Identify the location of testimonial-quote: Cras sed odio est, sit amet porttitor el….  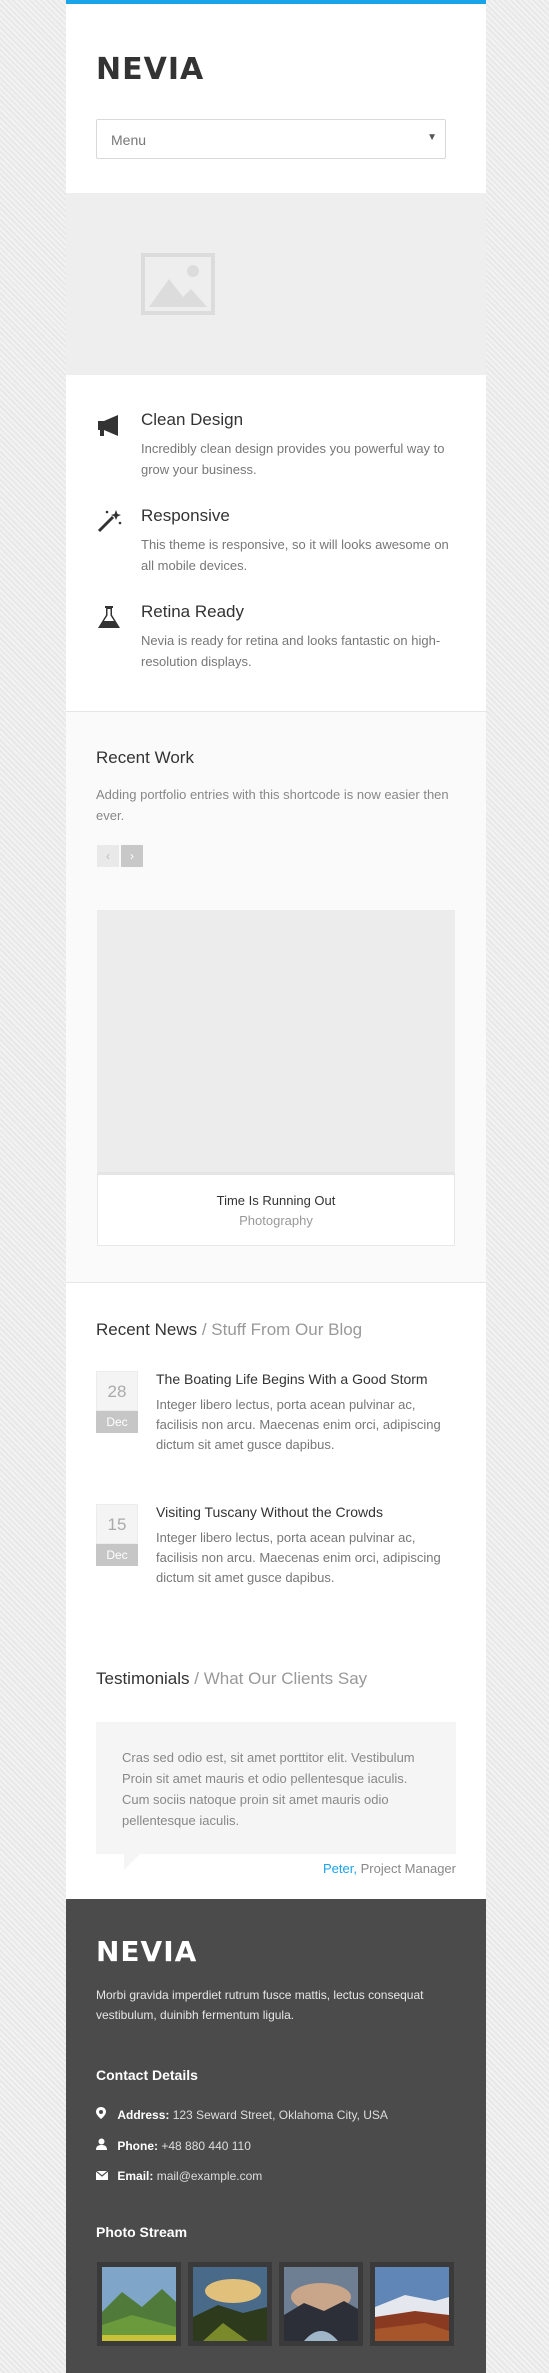
(268, 1789).